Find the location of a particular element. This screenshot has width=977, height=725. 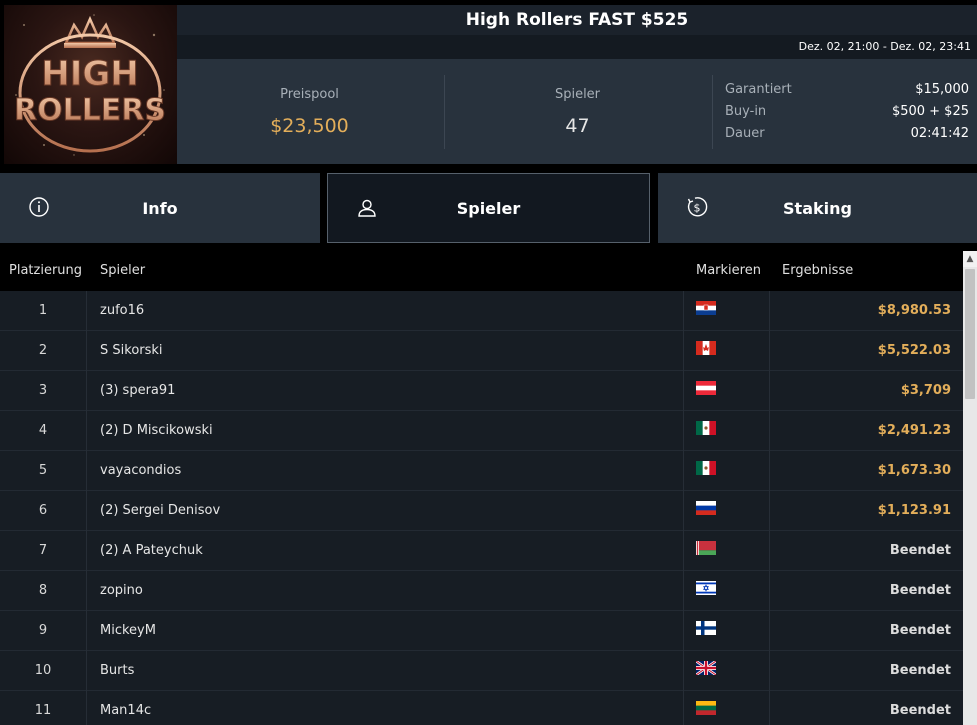

detail-label: Dauer is located at coordinates (745, 133).